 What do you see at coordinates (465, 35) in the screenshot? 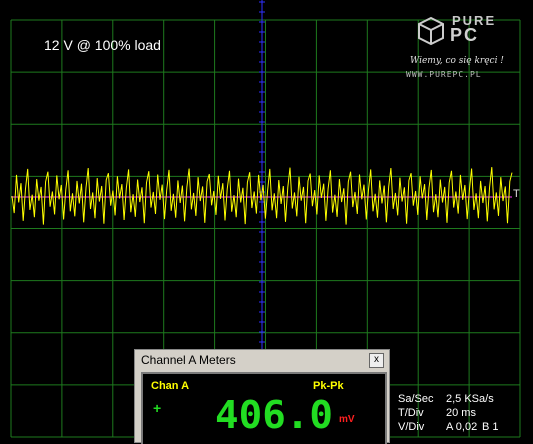
I see `logo-word-pc: PC` at bounding box center [465, 35].